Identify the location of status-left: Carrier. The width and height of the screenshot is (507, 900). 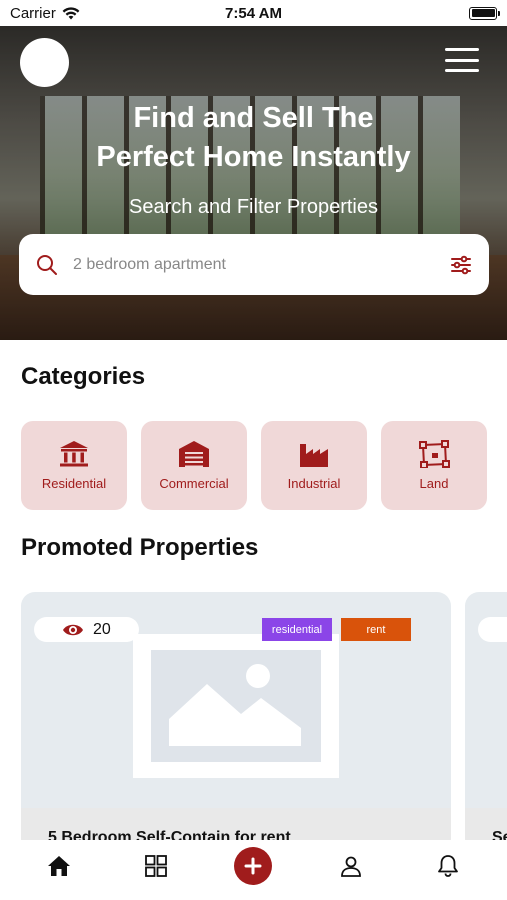
(45, 13).